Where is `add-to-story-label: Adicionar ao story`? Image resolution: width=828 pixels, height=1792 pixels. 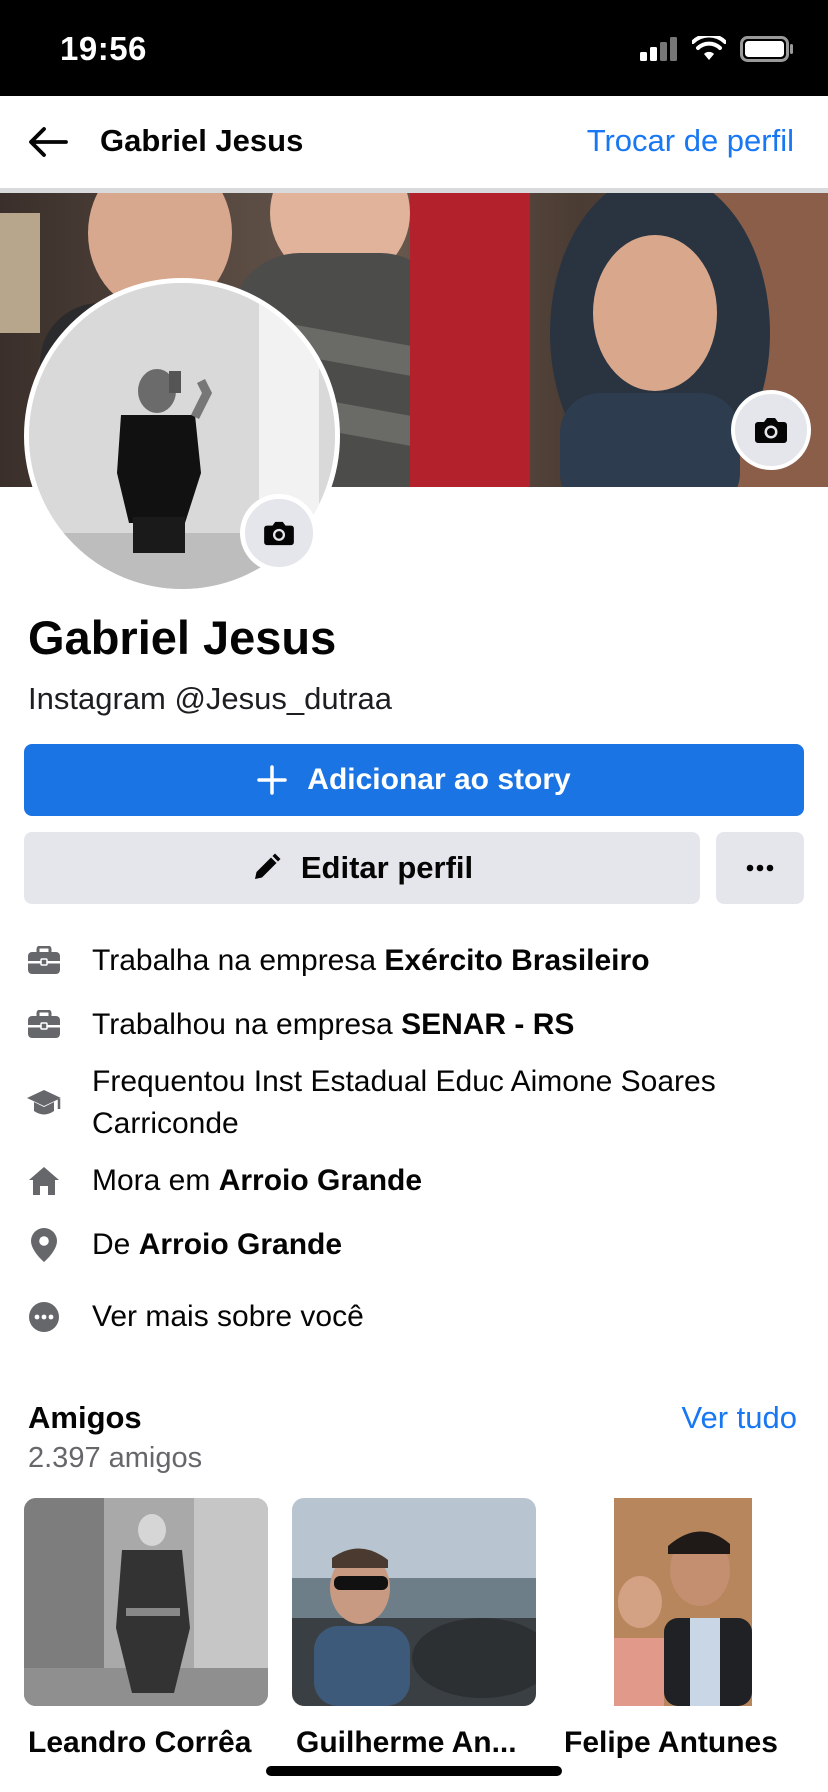 add-to-story-label: Adicionar ao story is located at coordinates (439, 779).